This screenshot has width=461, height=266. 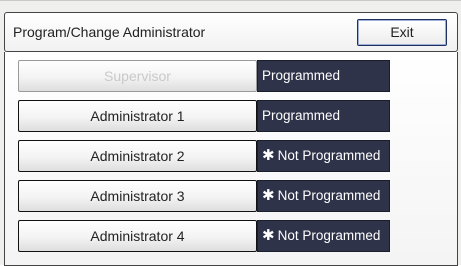 I want to click on administrator-row-3: Administrator 3 ✱ Not Programmed, so click(x=204, y=196).